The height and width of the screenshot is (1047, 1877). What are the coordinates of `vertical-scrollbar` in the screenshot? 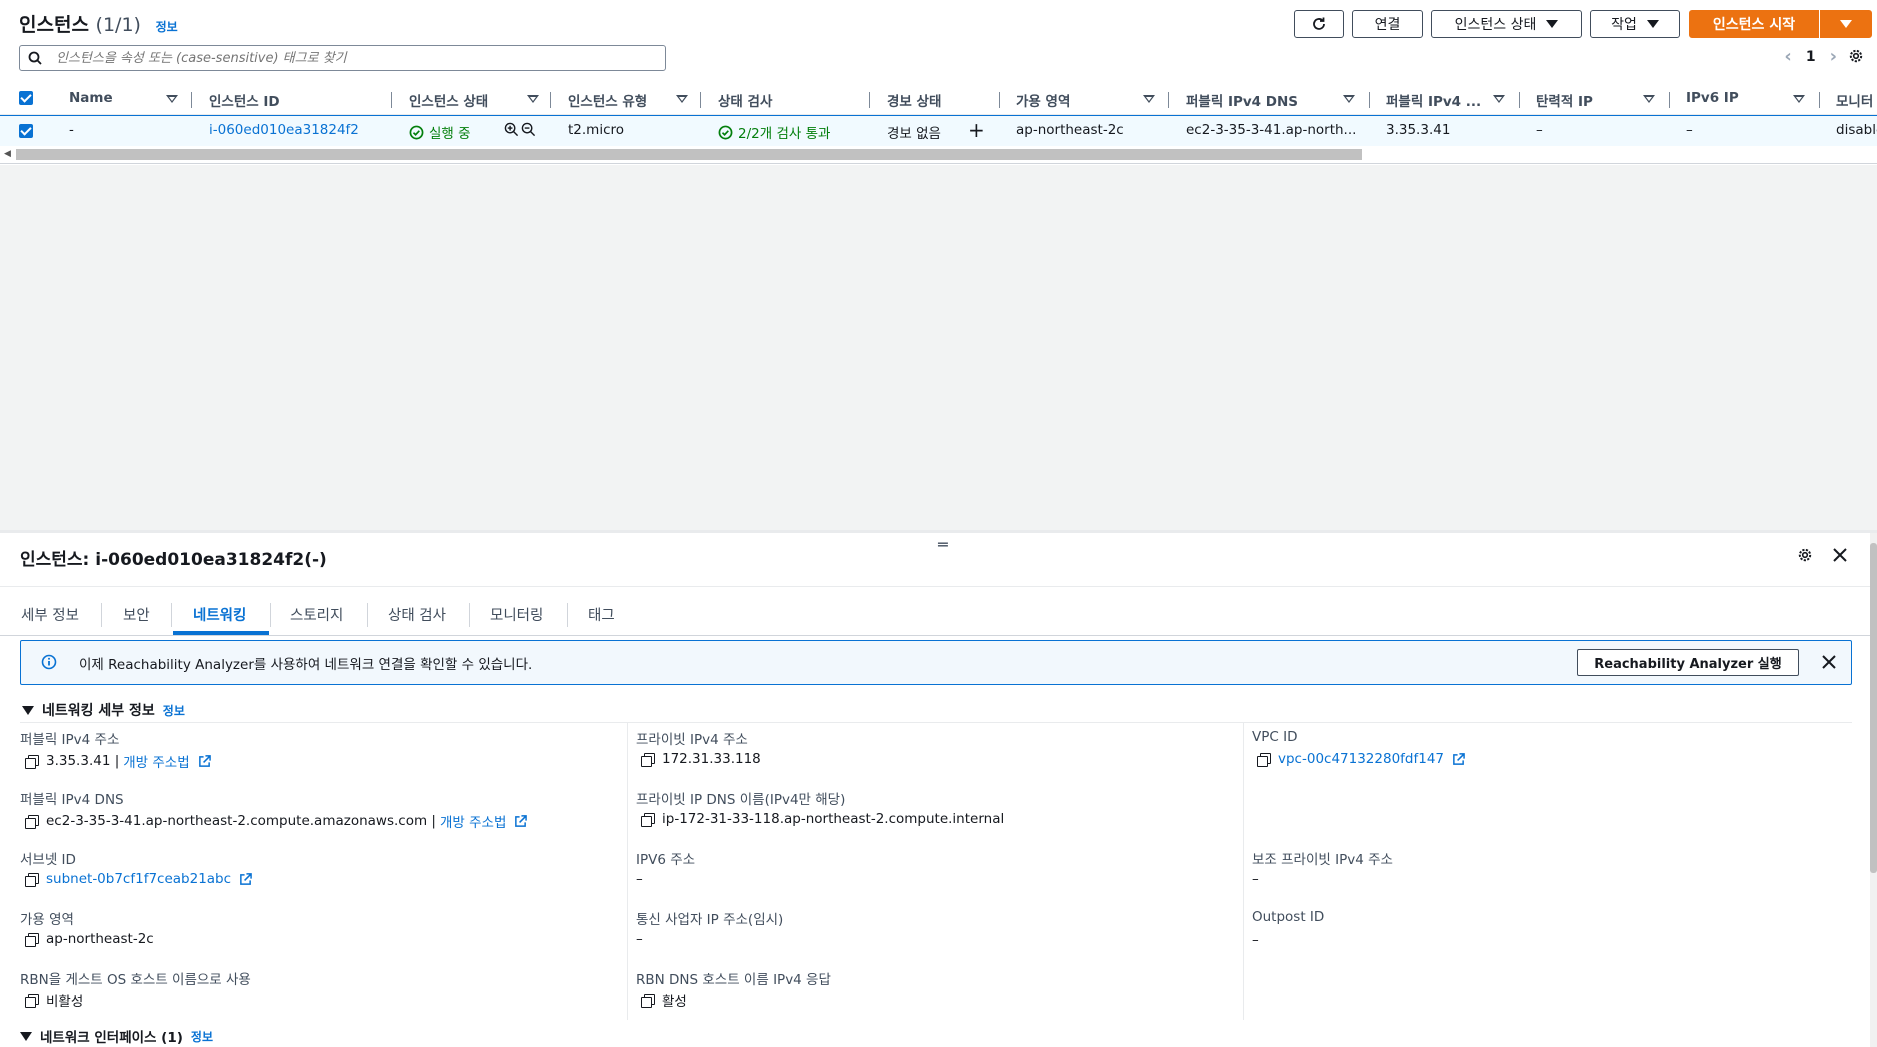 It's located at (1873, 790).